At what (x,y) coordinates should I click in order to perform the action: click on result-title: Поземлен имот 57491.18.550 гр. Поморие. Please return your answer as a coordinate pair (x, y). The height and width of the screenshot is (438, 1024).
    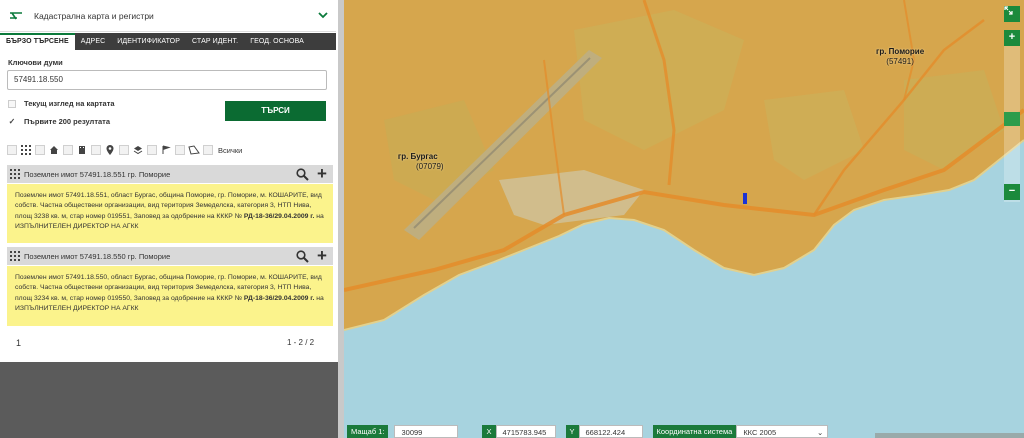
    Looking at the image, I should click on (97, 256).